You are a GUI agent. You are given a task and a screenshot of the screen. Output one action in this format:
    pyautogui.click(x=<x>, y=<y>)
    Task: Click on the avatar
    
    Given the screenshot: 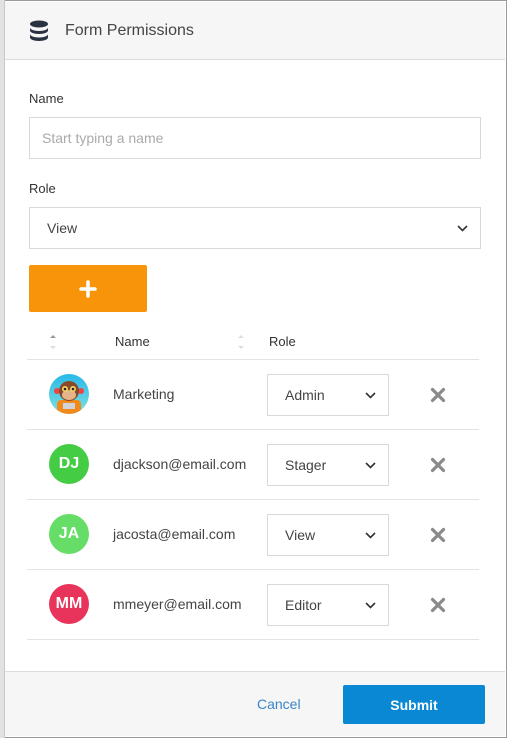 What is the action you would take?
    pyautogui.click(x=69, y=394)
    